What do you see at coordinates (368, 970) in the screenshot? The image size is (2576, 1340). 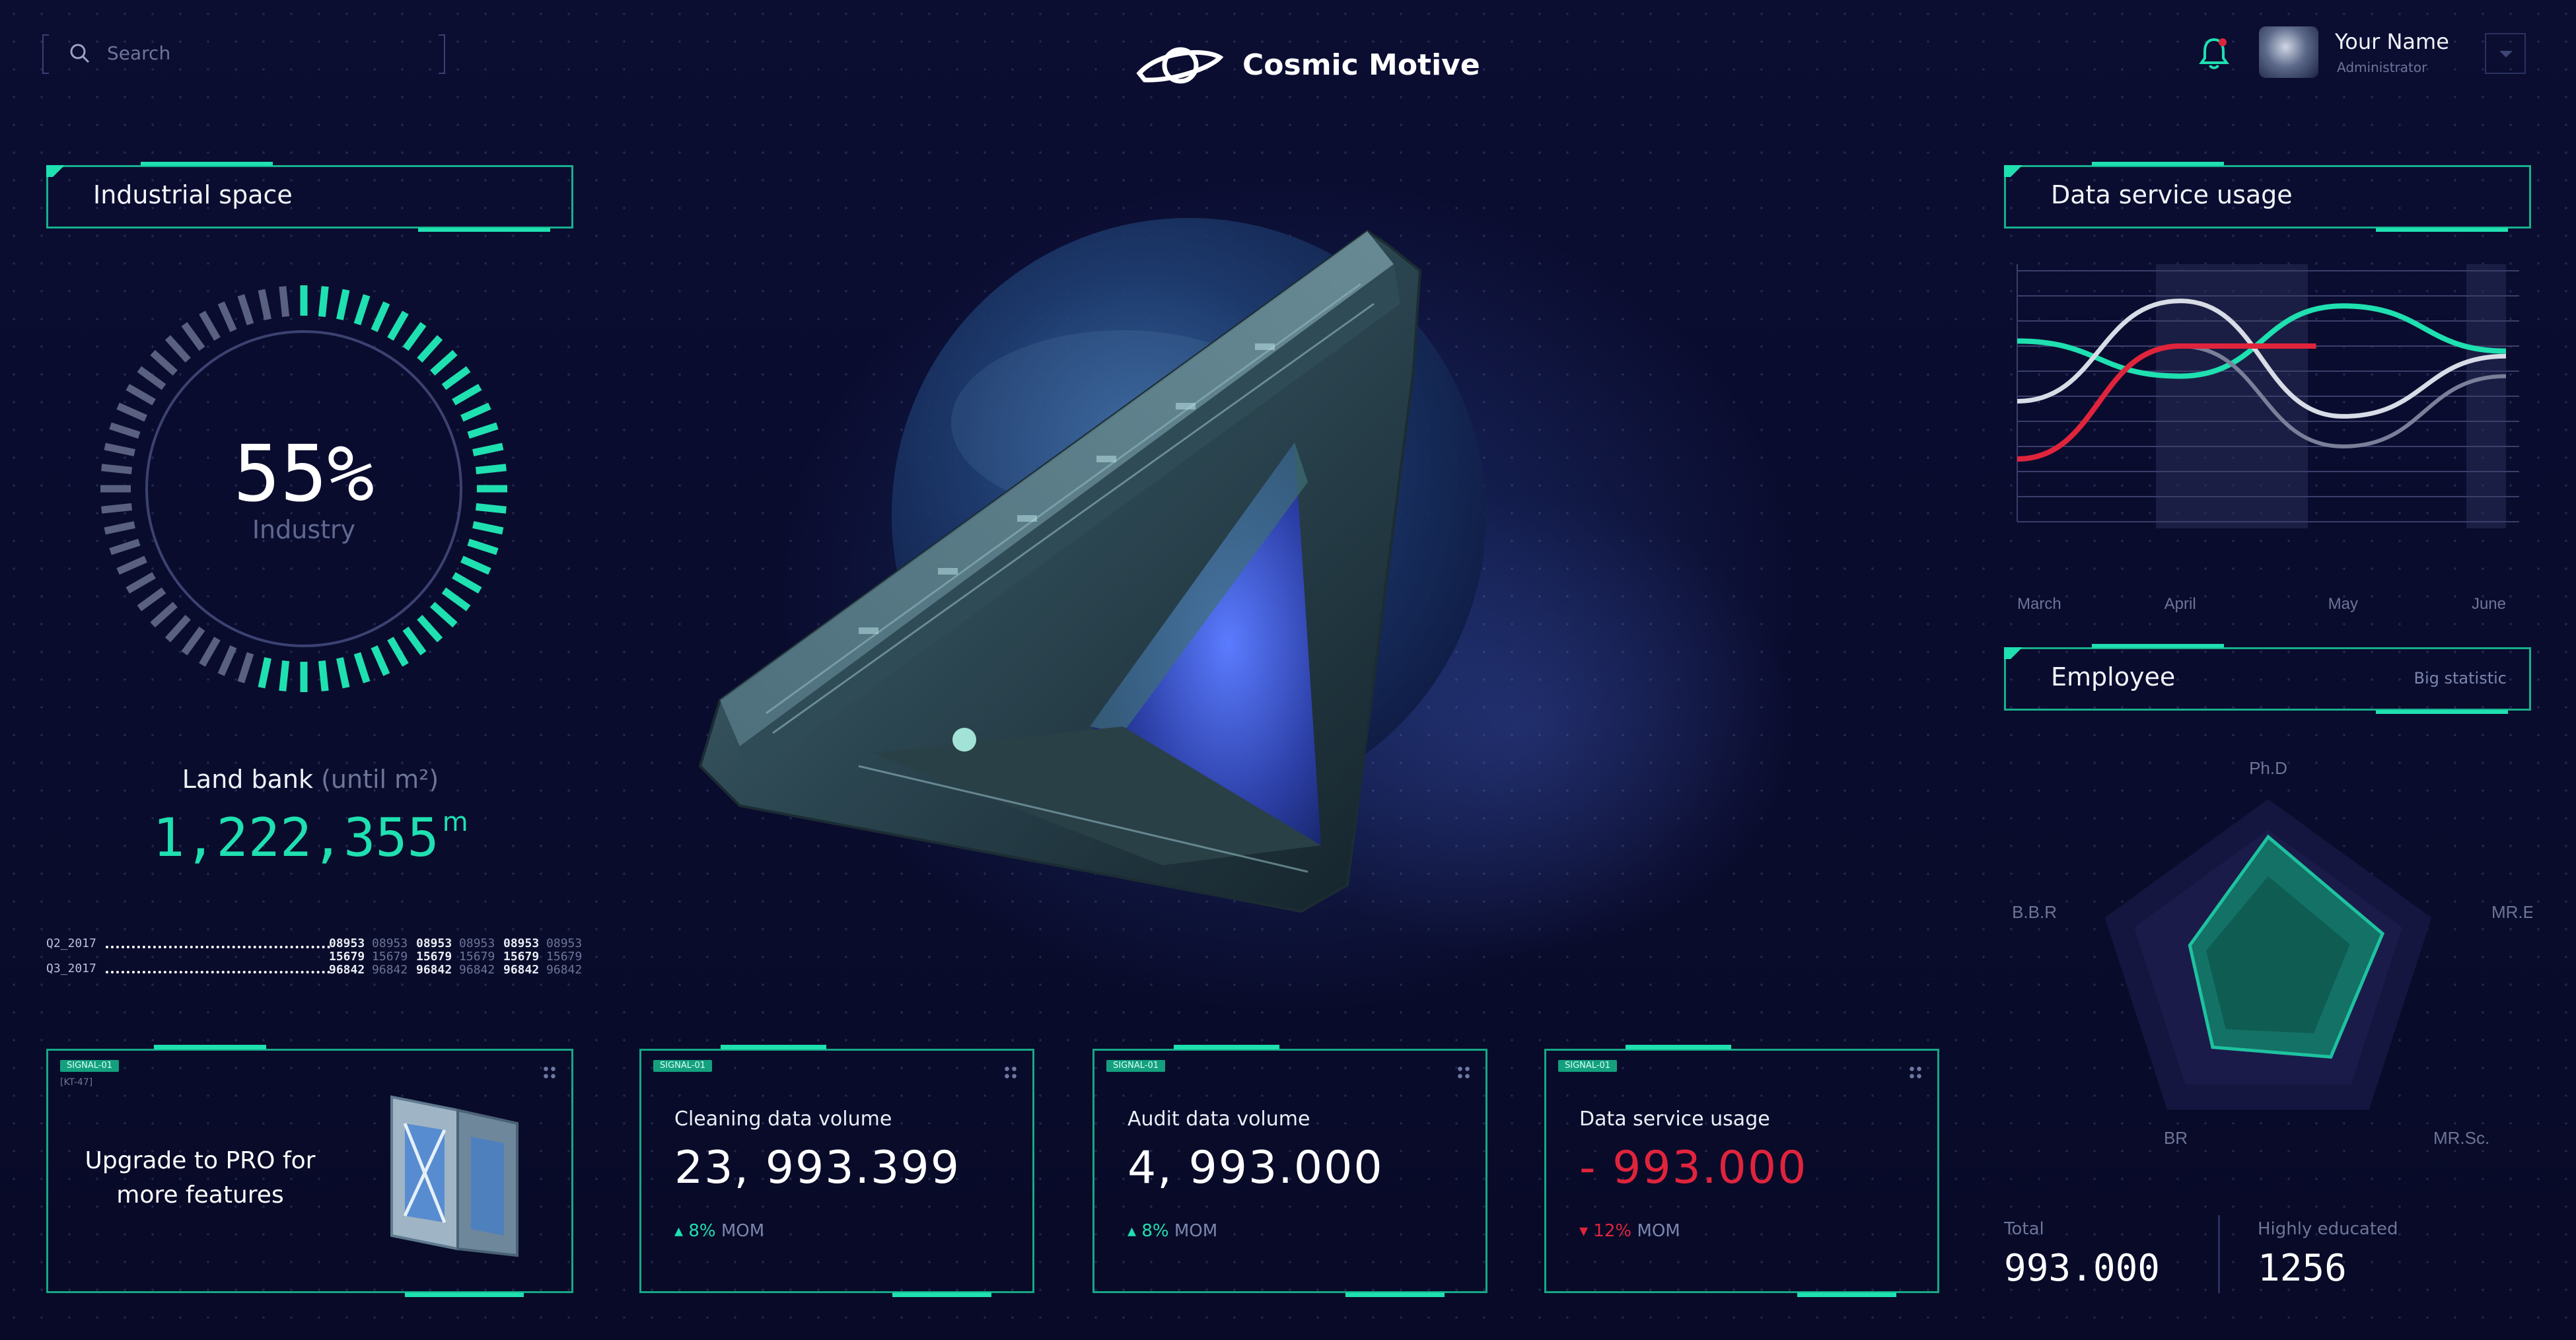 I see `quarter-cell: 96842 96842` at bounding box center [368, 970].